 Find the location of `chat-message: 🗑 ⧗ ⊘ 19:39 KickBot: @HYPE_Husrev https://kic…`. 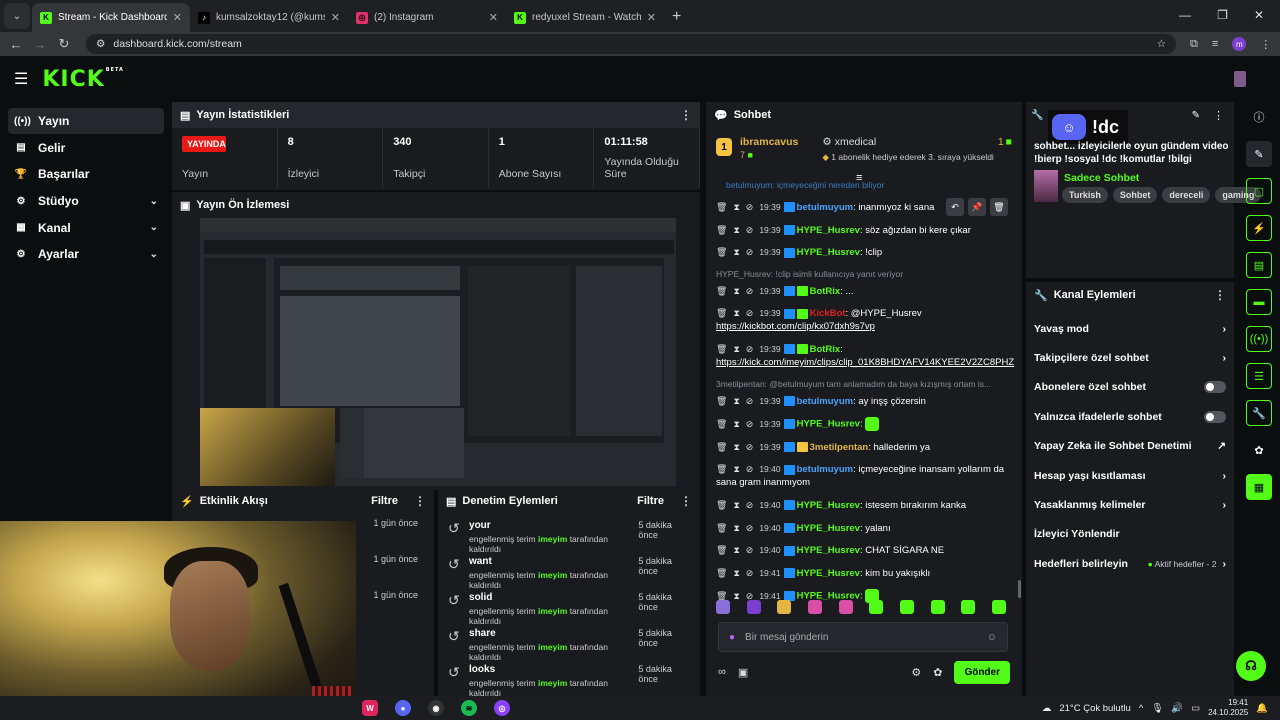

chat-message: 🗑 ⧗ ⊘ 19:39 KickBot: @HYPE_Husrev https://kic… is located at coordinates (865, 320).